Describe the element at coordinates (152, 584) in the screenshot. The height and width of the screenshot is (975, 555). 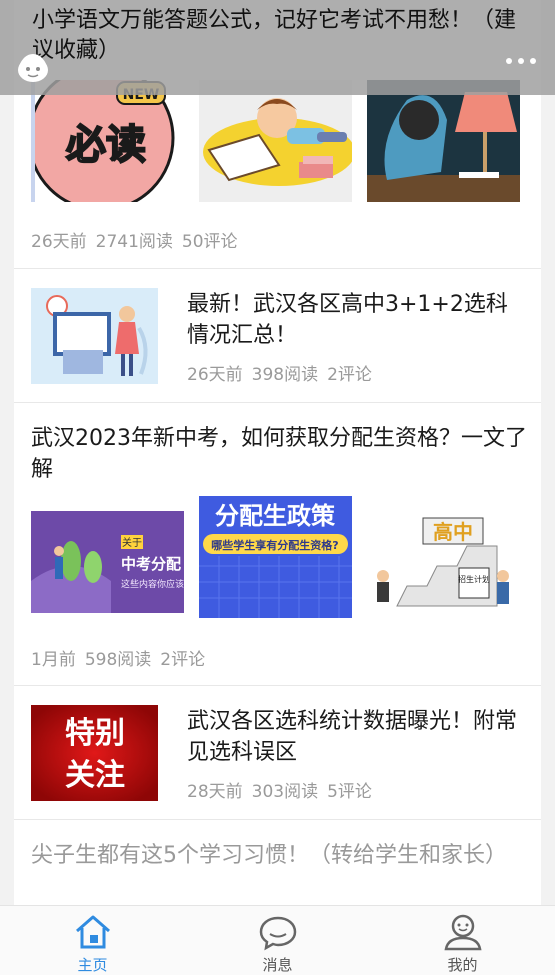
I see `svg-text: 这些内容你应该` at that location.